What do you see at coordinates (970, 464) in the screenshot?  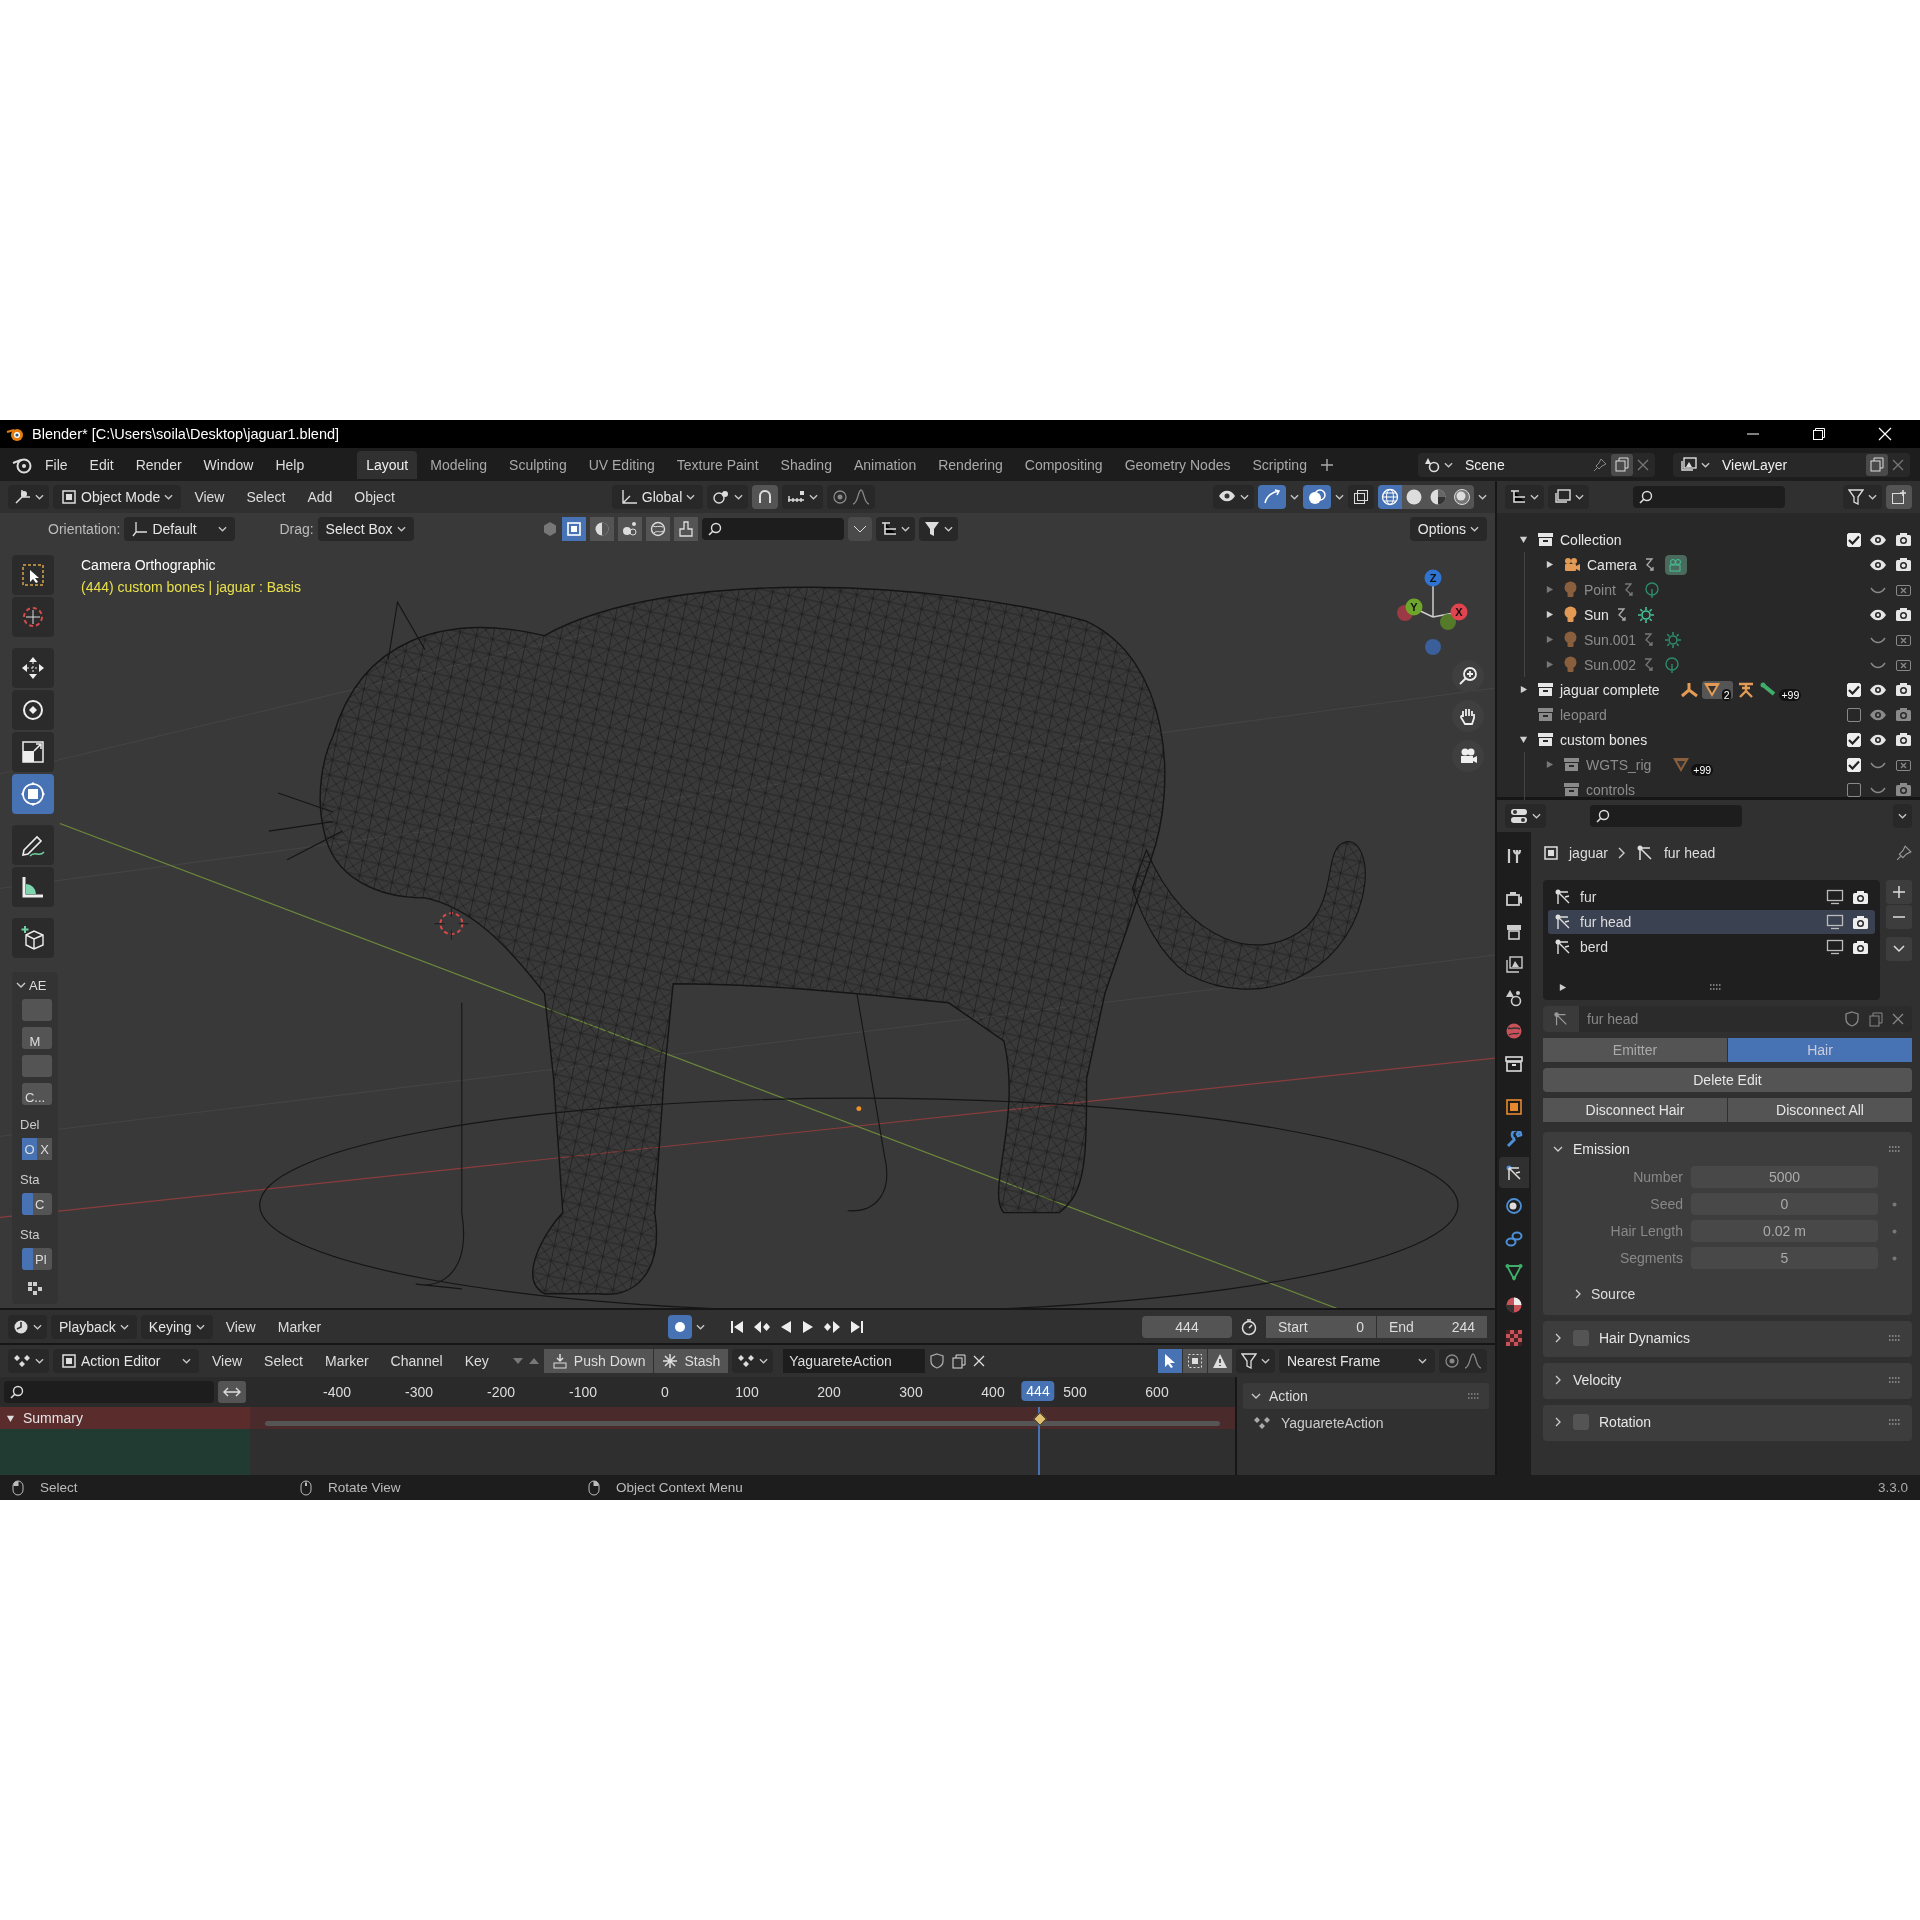 I see `workspace-tab: Rendering` at bounding box center [970, 464].